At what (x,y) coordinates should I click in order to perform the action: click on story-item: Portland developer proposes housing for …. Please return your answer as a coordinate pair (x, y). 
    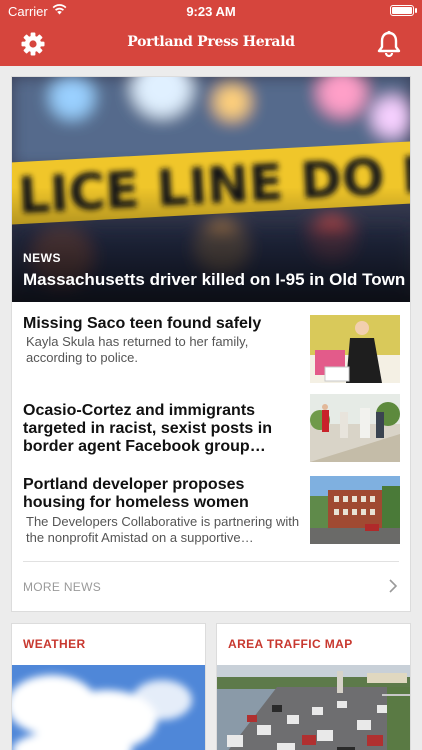
    Looking at the image, I should click on (213, 512).